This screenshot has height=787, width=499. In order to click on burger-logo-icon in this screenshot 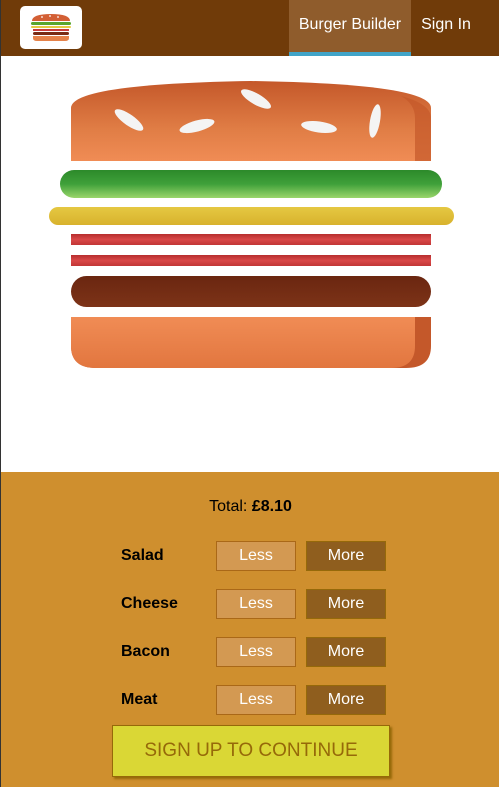, I will do `click(51, 27)`.